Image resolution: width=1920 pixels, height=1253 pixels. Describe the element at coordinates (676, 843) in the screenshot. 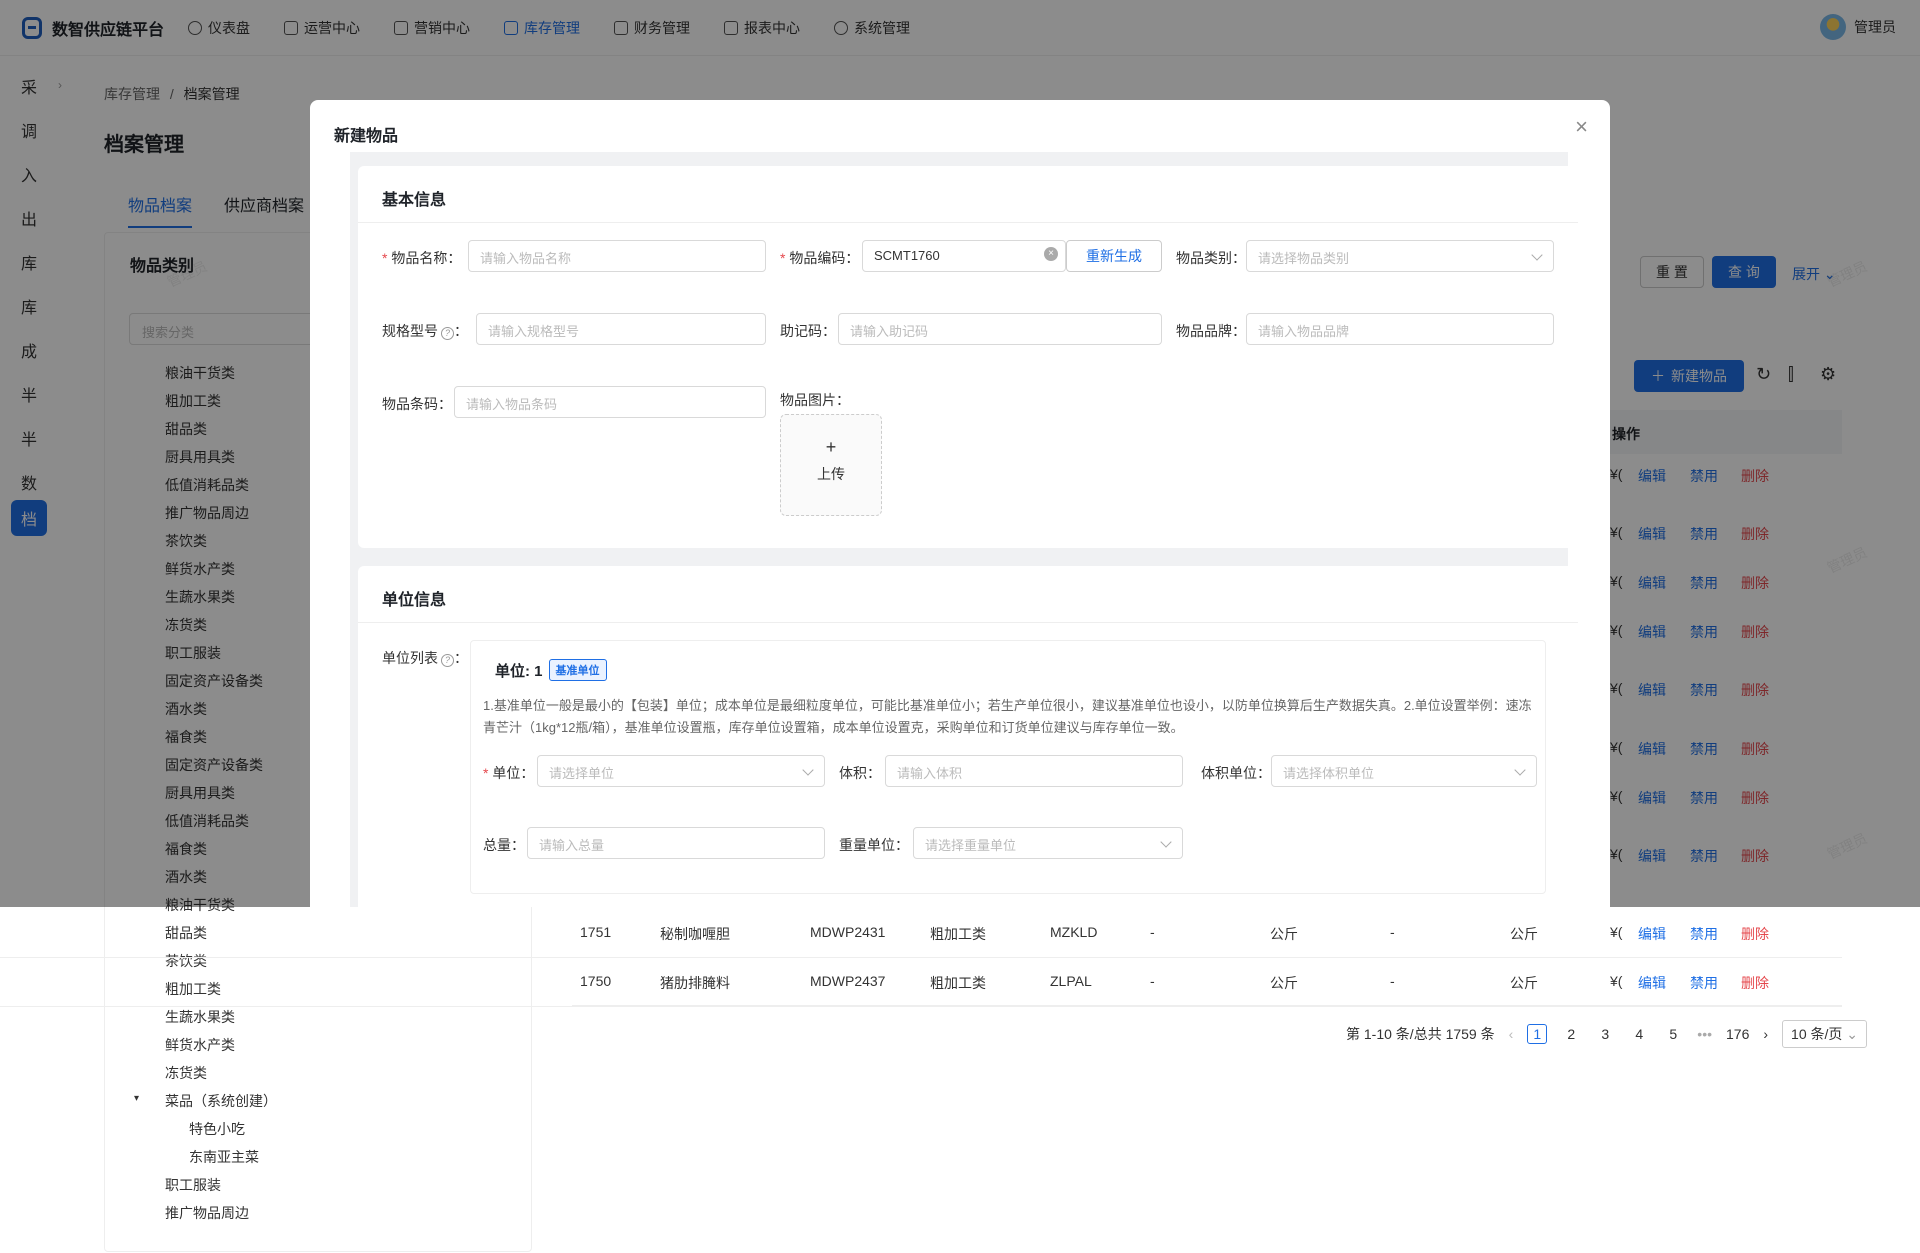

I see `weight-input: 请输入总量` at that location.